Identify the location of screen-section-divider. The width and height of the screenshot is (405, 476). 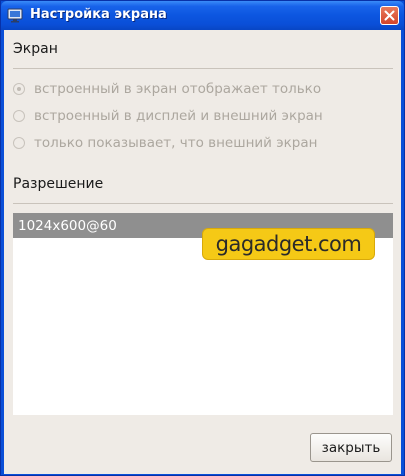
(203, 68).